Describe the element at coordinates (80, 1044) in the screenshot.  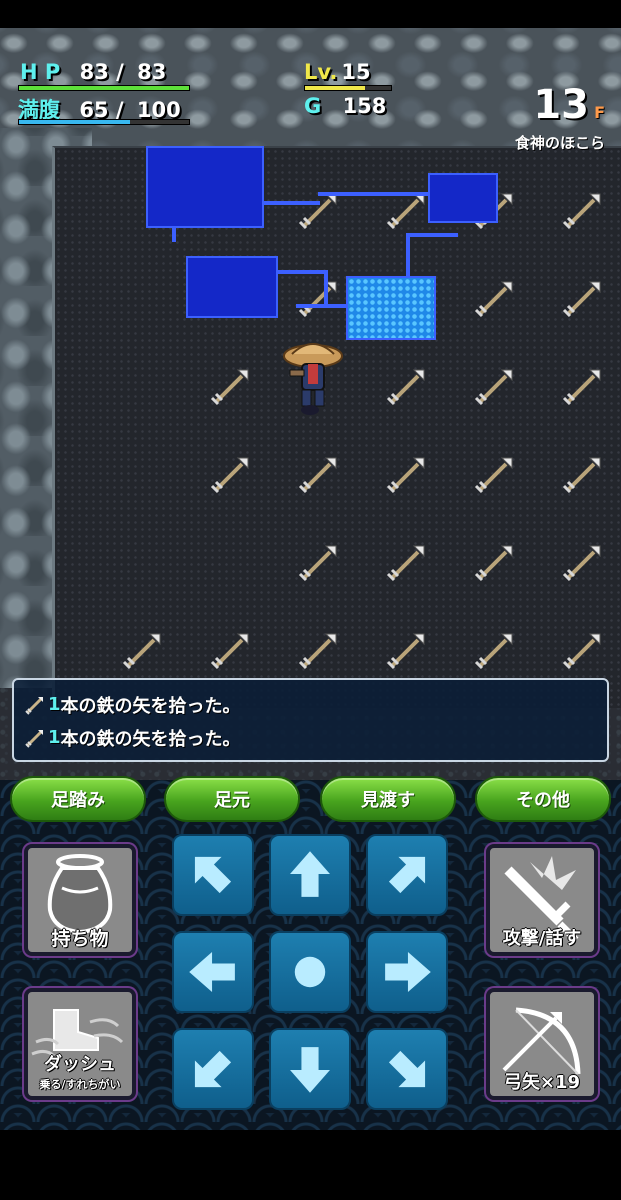
I see `dash-button: ダッシュ 乗る/すれちがい` at that location.